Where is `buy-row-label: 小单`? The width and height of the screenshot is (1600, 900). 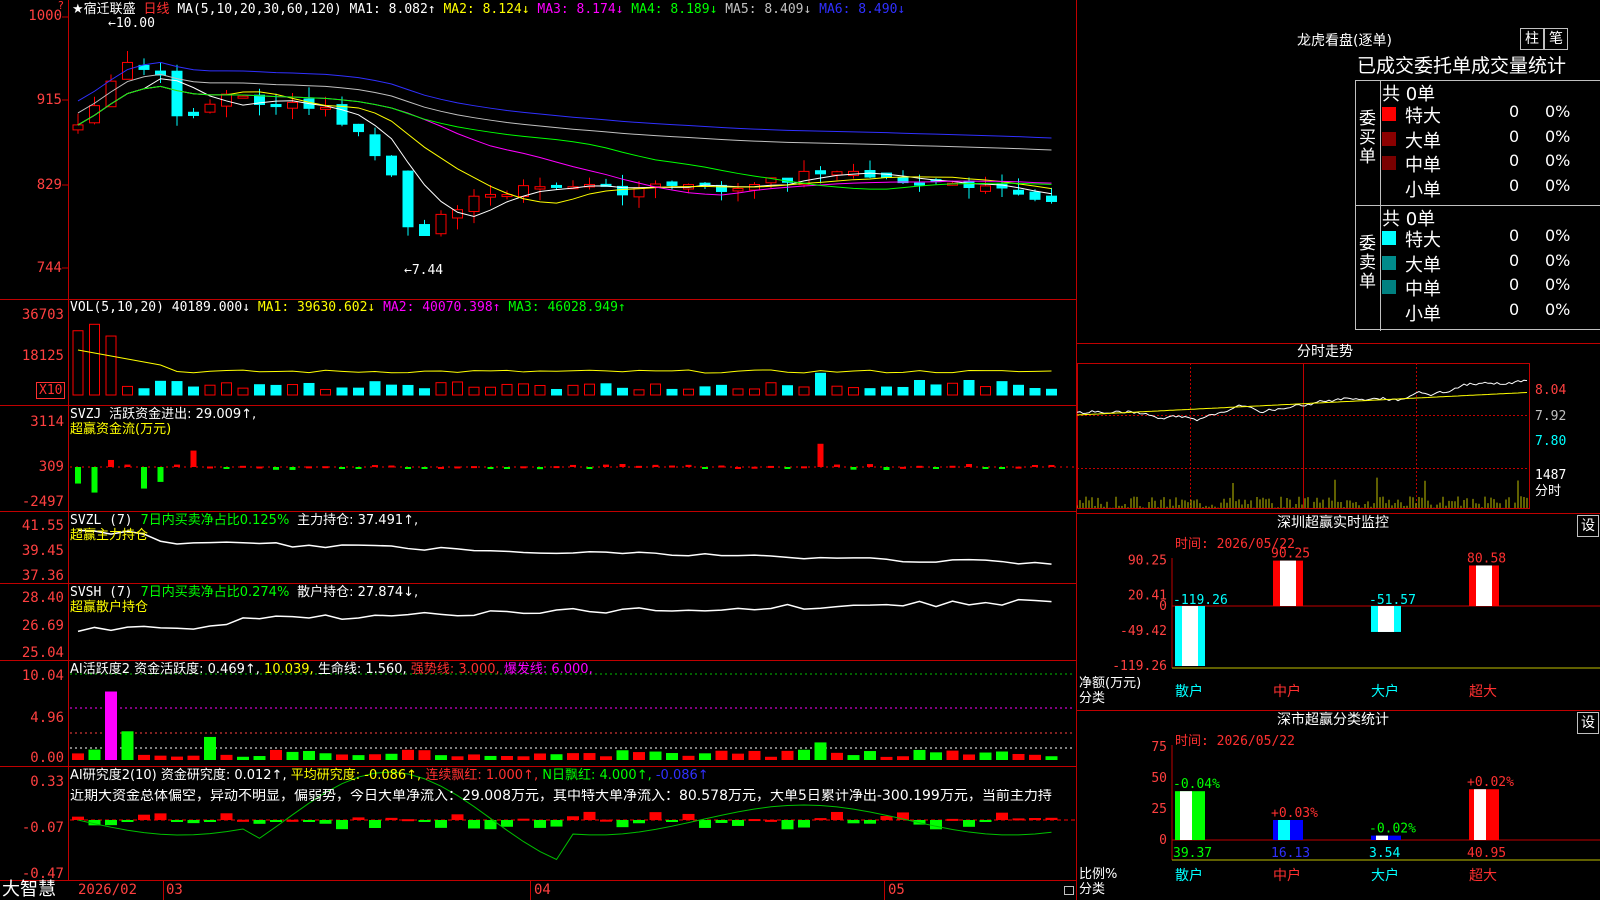
buy-row-label: 小单 is located at coordinates (1423, 190).